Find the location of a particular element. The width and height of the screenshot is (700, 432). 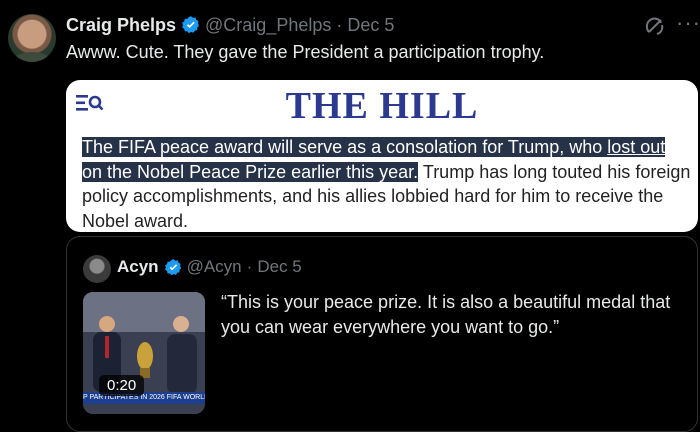

tweet-header: Craig Phelps @Craig_Phelps · Dec 5 is located at coordinates (230, 25).